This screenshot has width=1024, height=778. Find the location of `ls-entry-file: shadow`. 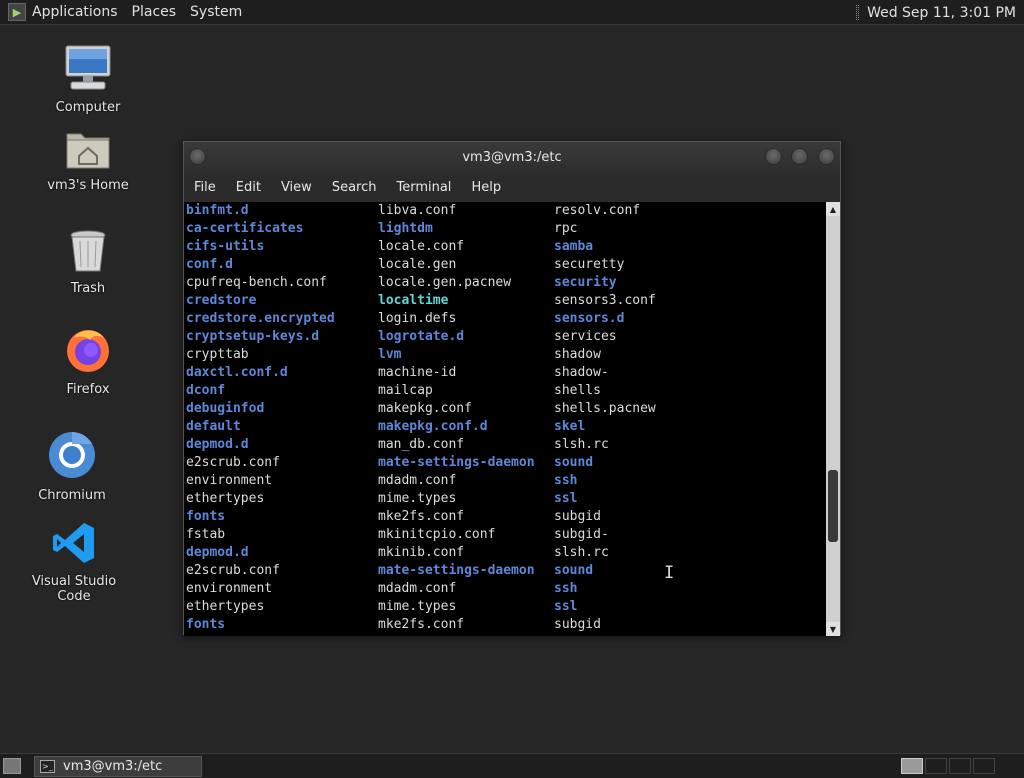

ls-entry-file: shadow is located at coordinates (577, 354).